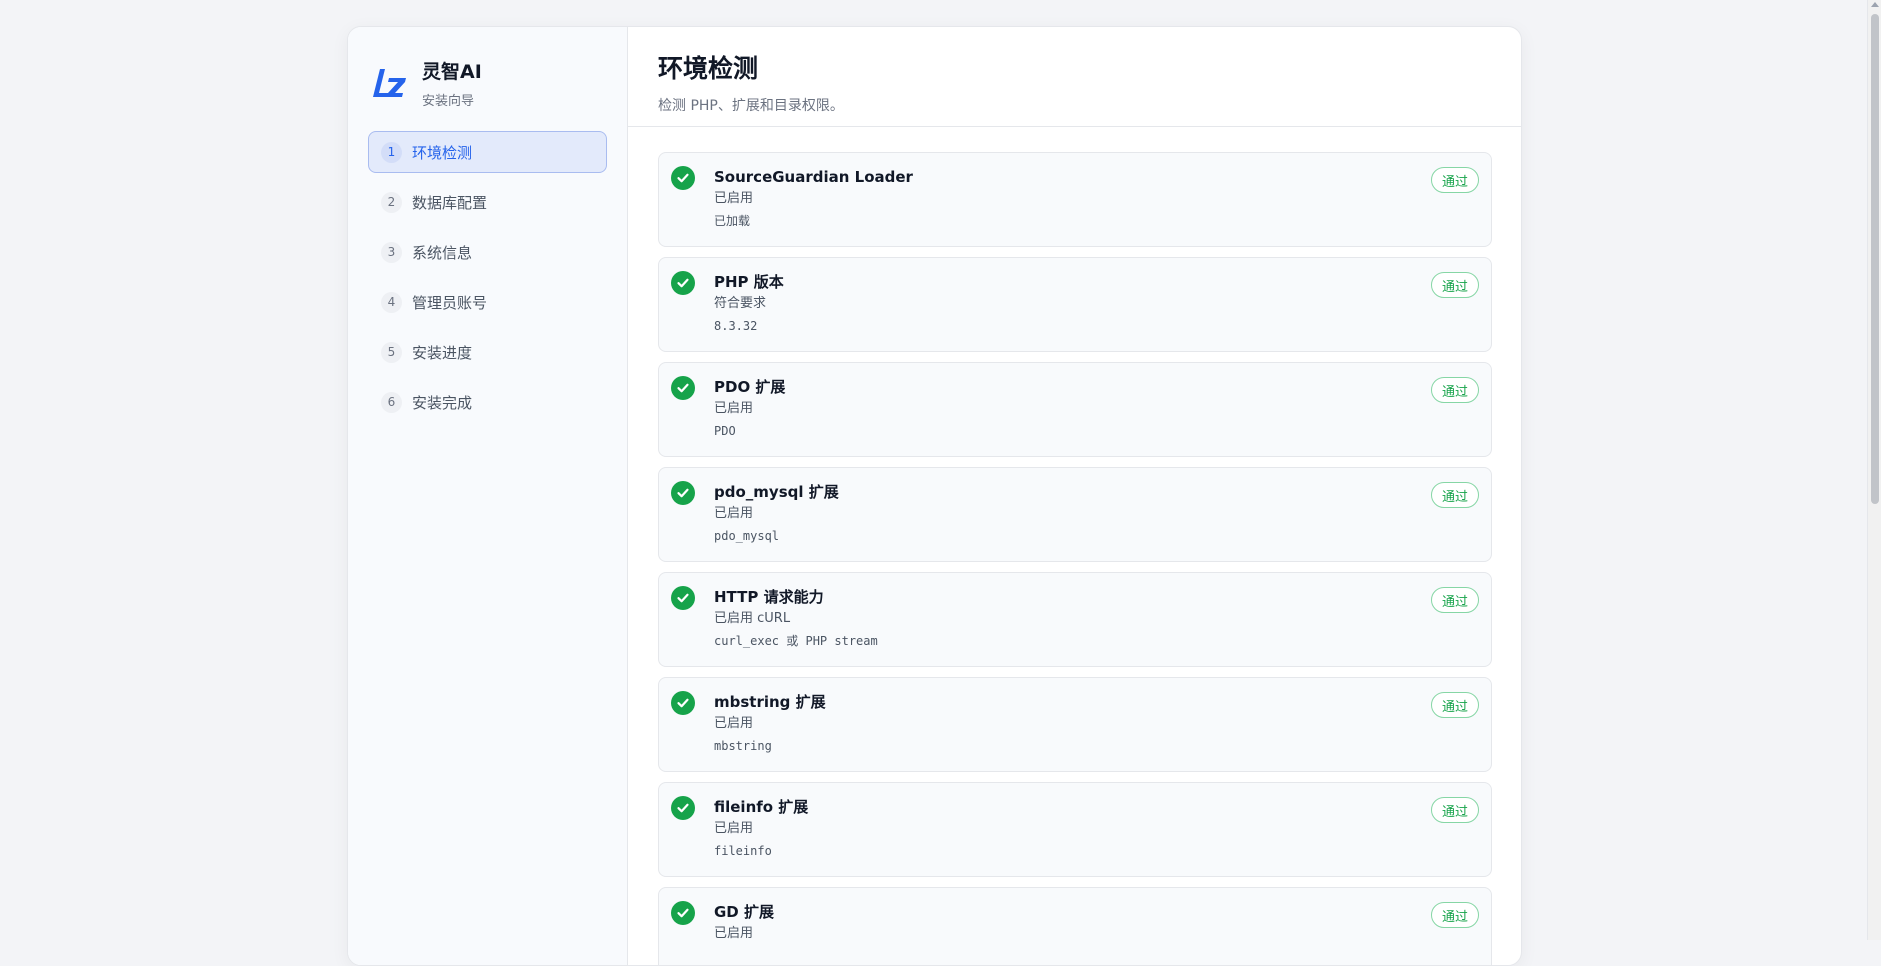  Describe the element at coordinates (391, 302) in the screenshot. I see `step-number: 4` at that location.